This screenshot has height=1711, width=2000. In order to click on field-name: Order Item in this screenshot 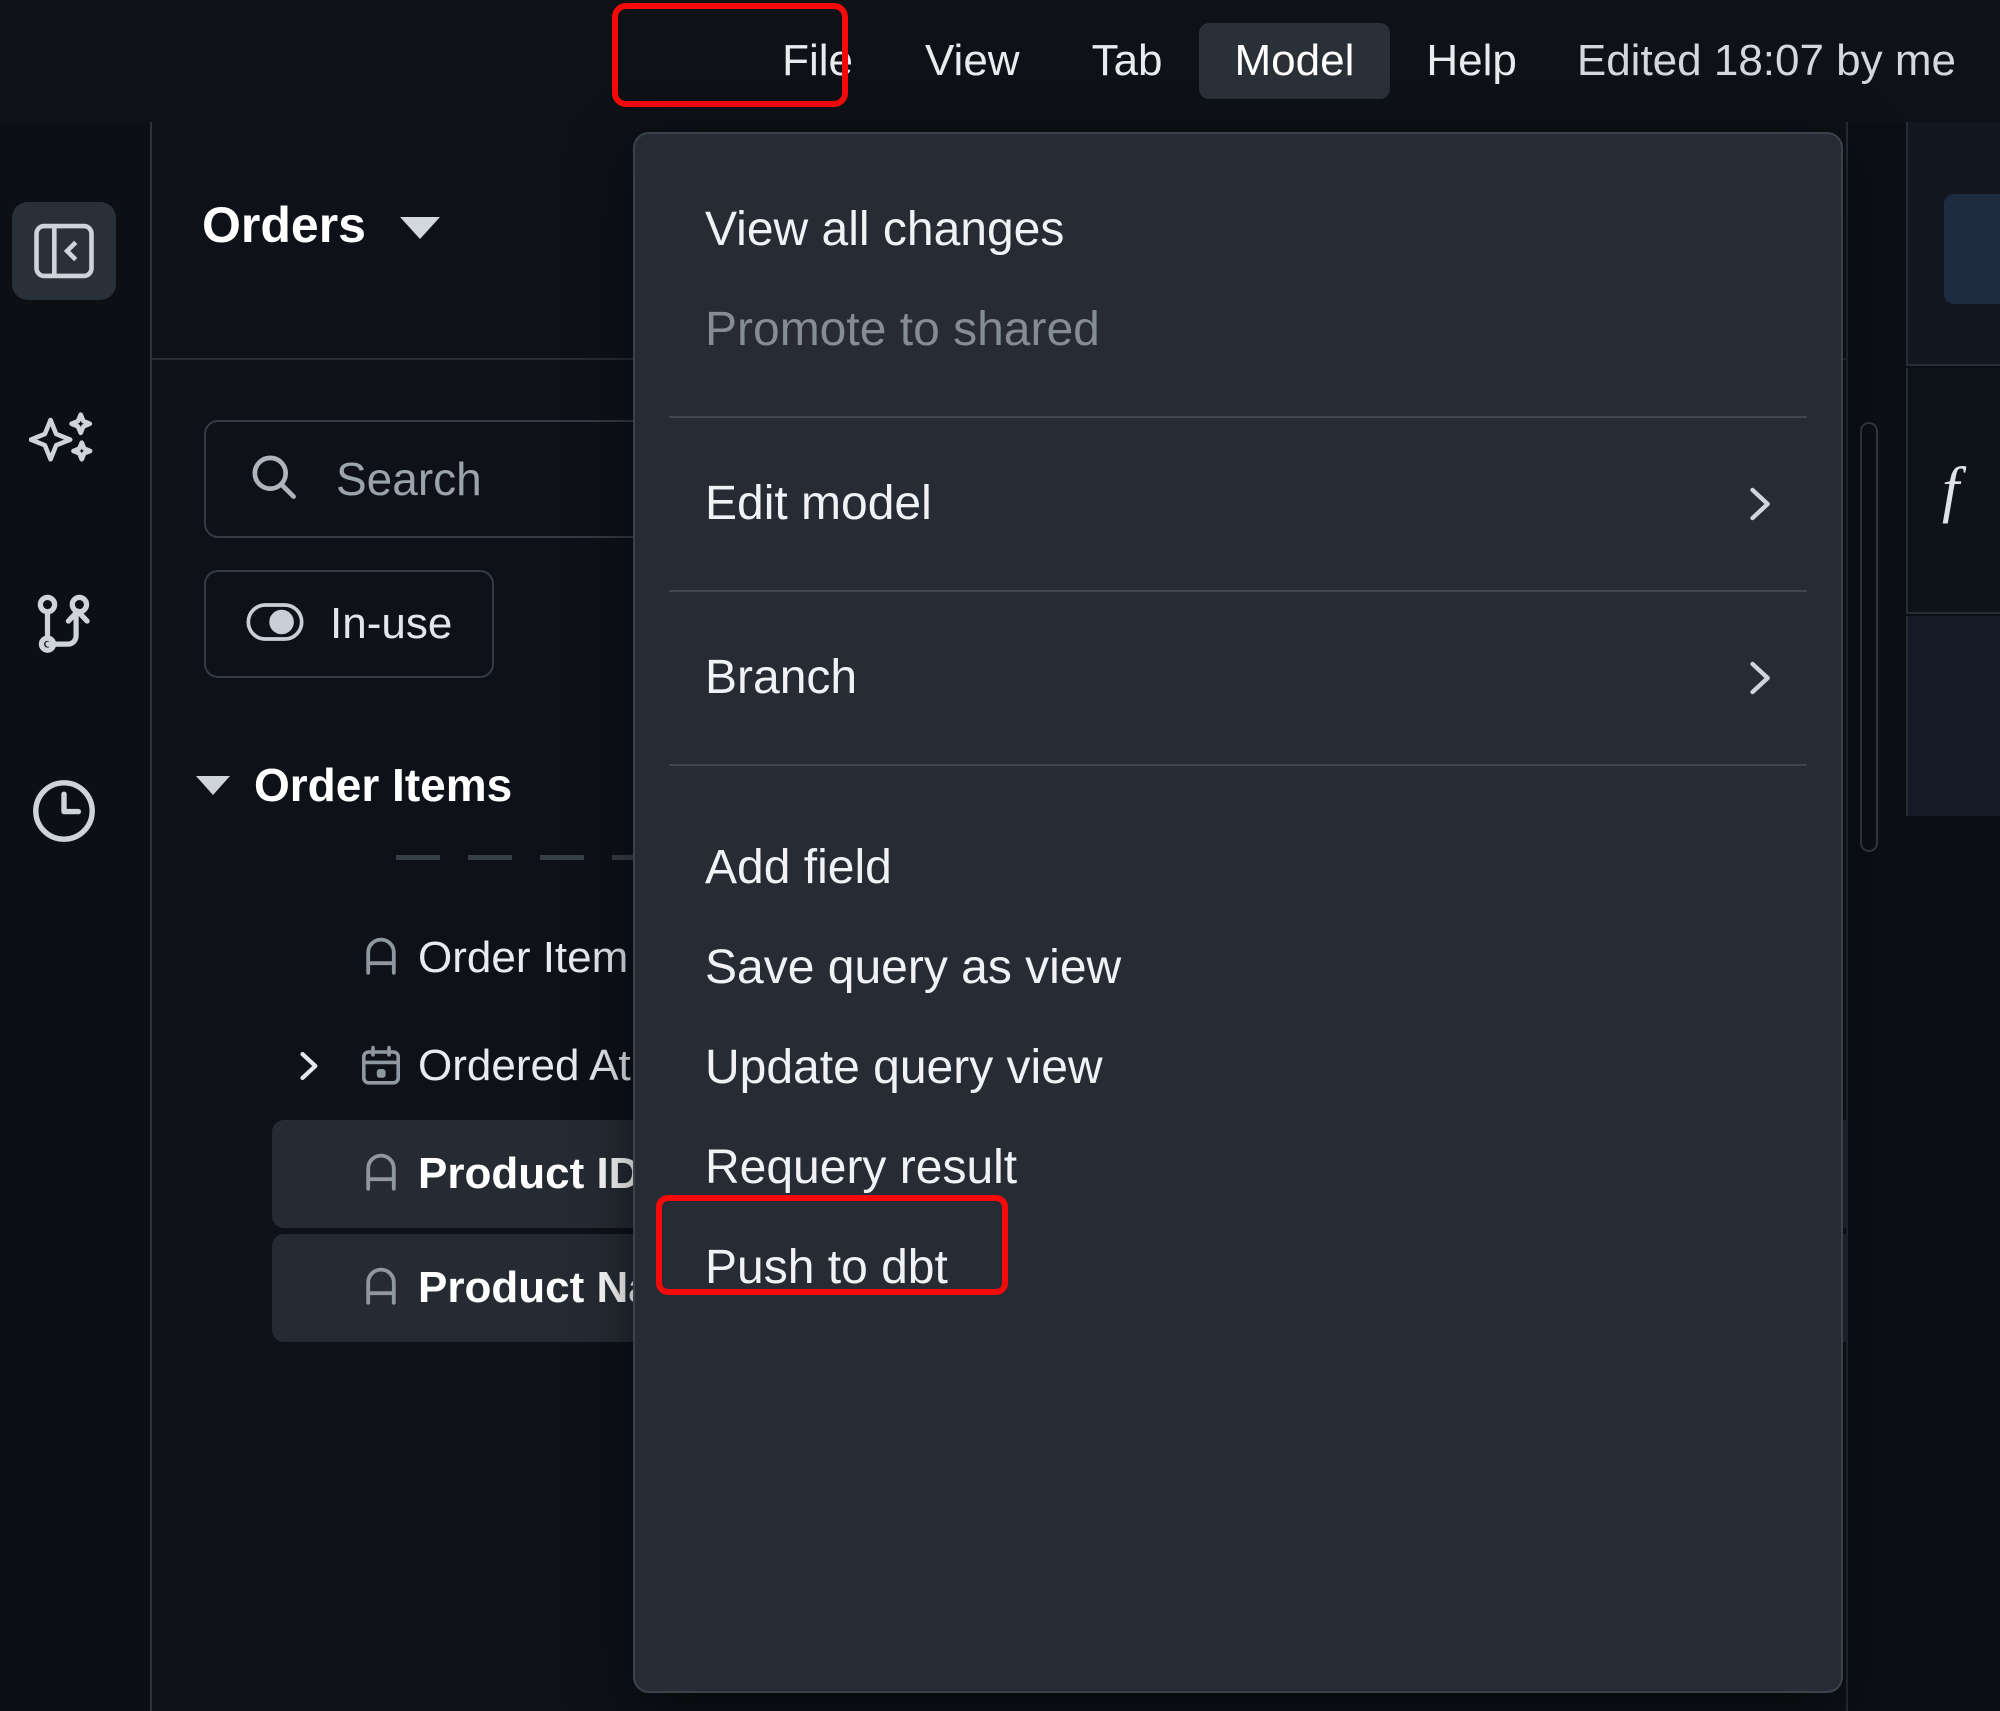, I will do `click(523, 957)`.